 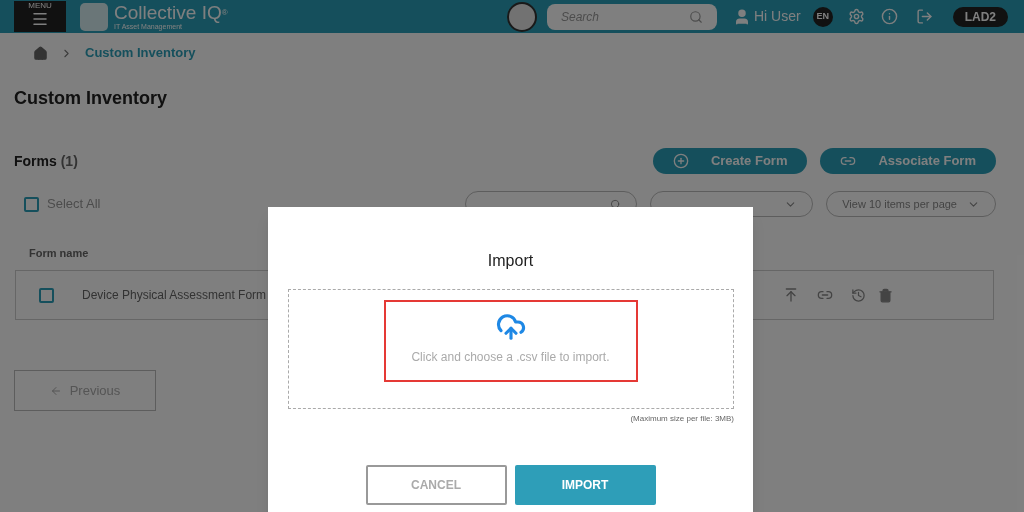 What do you see at coordinates (822, 16) in the screenshot?
I see `language-button: EN` at bounding box center [822, 16].